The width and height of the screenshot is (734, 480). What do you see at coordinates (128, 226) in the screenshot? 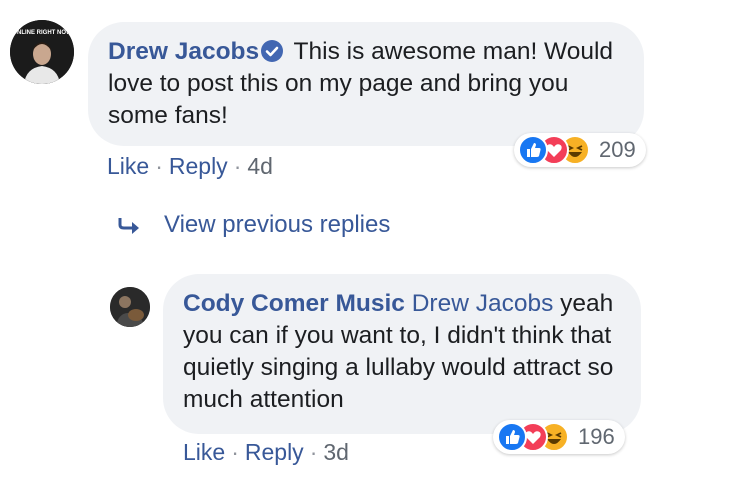
I see `reply-arrow-icon` at bounding box center [128, 226].